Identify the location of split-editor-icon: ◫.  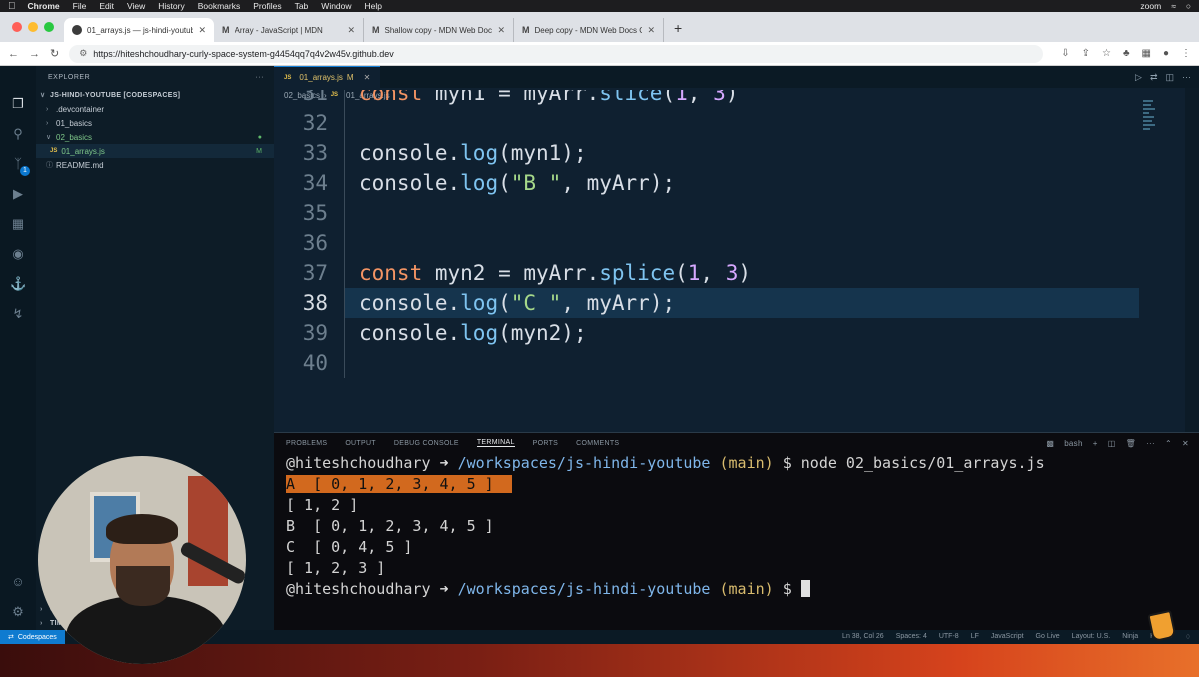
(1169, 77).